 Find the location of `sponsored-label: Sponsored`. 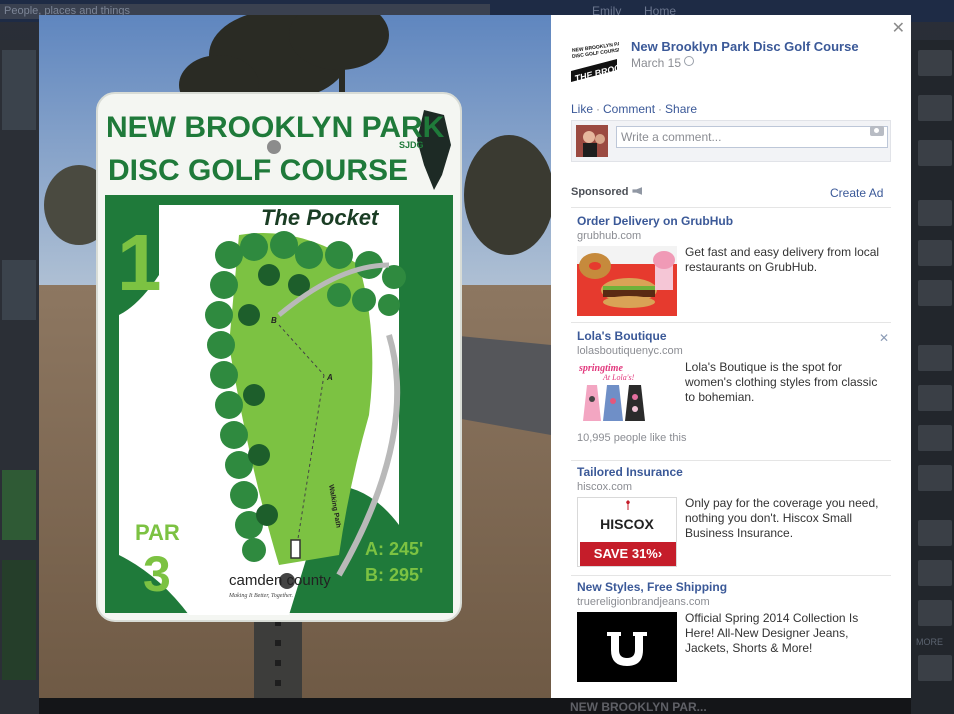

sponsored-label: Sponsored is located at coordinates (607, 192).